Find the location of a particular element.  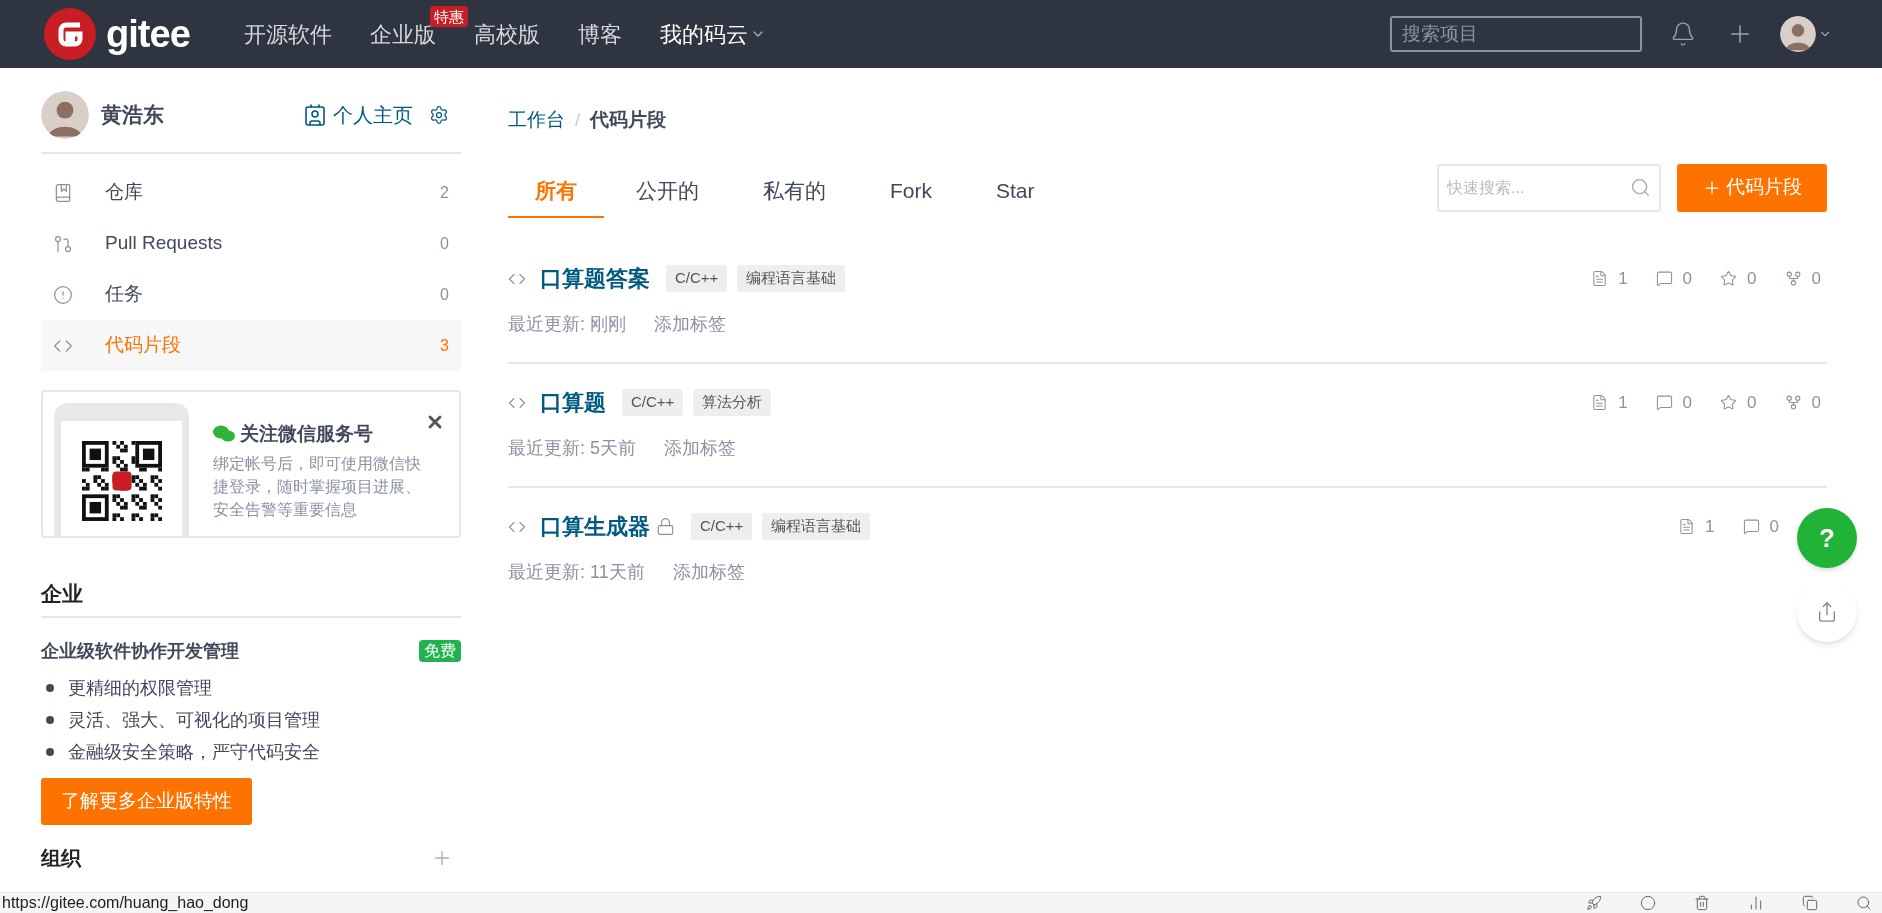

search-field: 搜索项目 is located at coordinates (1516, 34).